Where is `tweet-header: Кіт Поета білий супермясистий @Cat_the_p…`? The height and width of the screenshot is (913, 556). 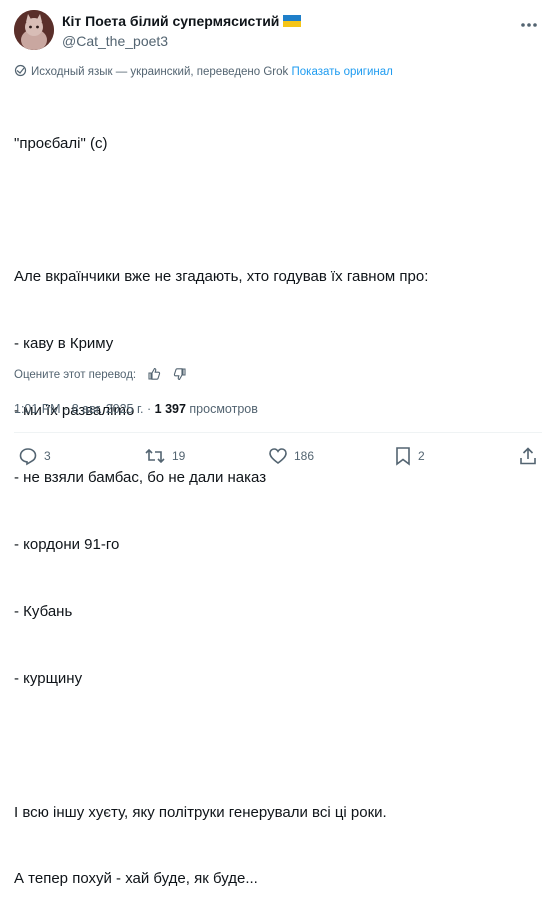 tweet-header: Кіт Поета білий супермясистий @Cat_the_p… is located at coordinates (278, 30).